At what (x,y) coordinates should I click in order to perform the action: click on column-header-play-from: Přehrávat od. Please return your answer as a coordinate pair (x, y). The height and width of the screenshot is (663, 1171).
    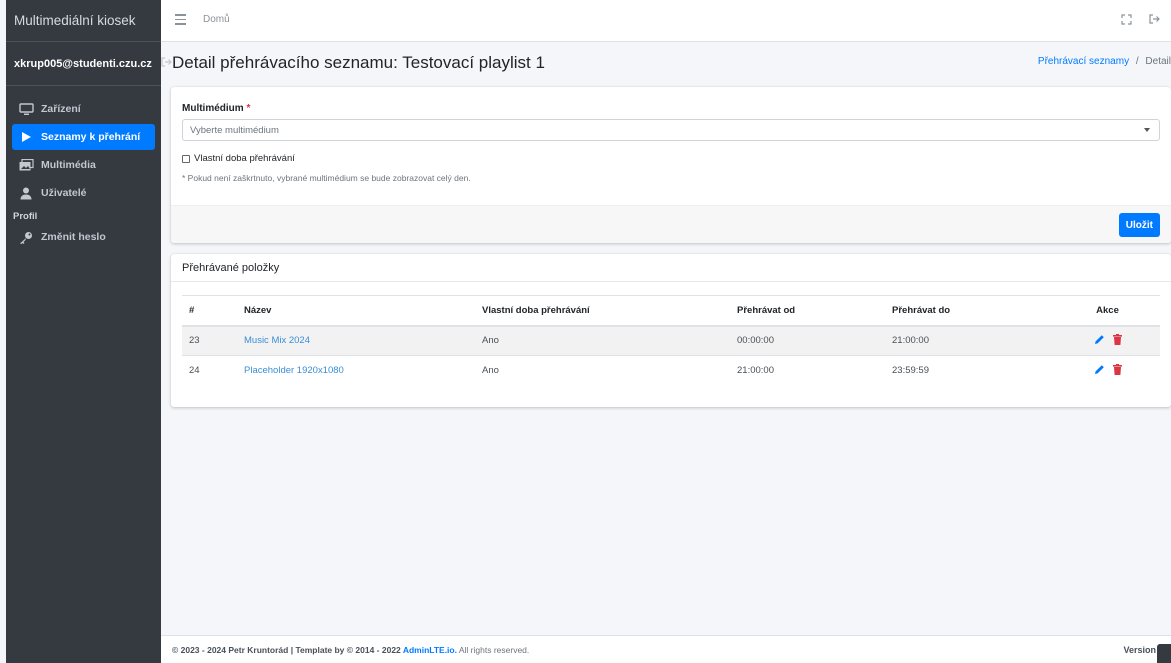
    Looking at the image, I should click on (807, 311).